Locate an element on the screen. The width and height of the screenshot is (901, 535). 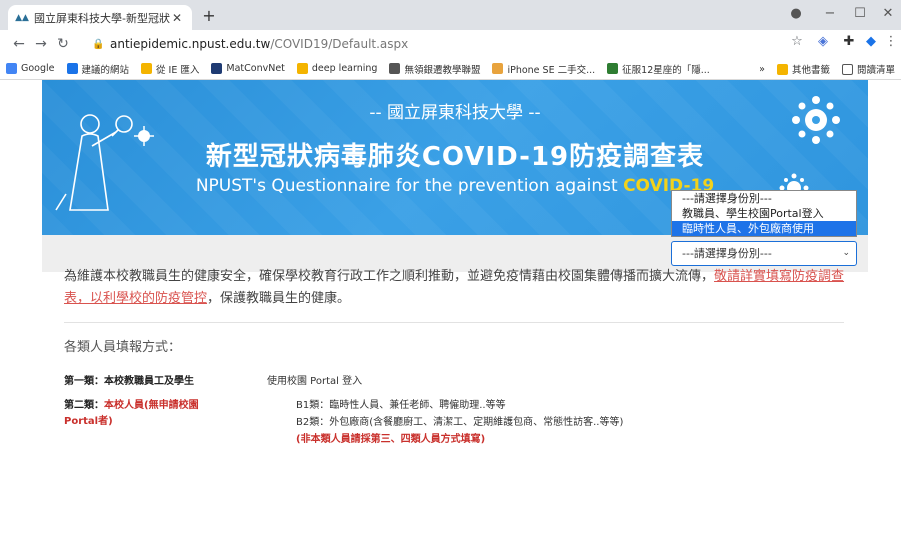
browser-tab: ▲▲ 國立屏東科技大學-新型冠狀病 ✕ is located at coordinates (100, 17).